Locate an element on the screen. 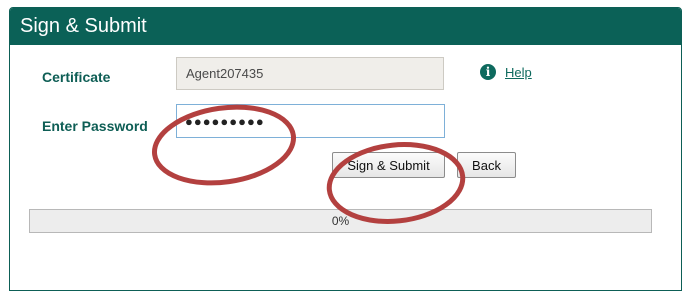 This screenshot has width=688, height=293. progress-bar: 0% is located at coordinates (340, 221).